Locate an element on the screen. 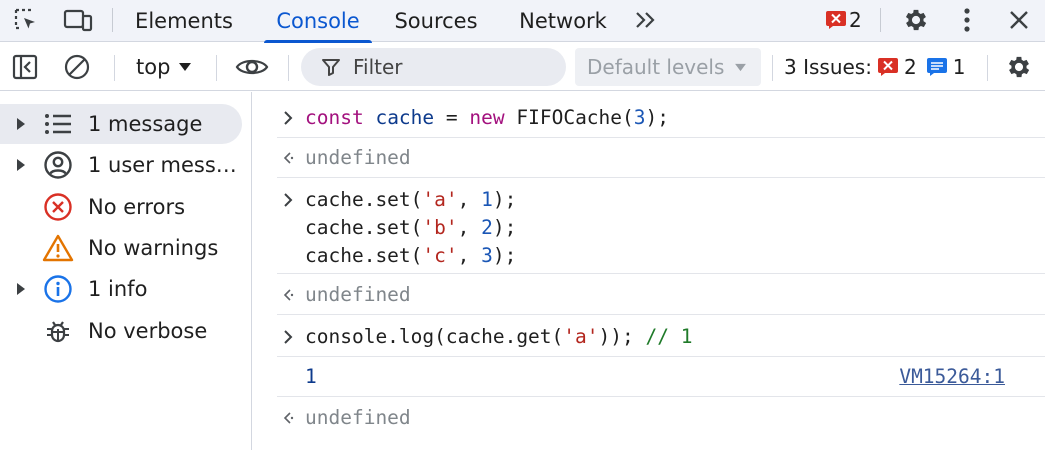 Image resolution: width=1045 pixels, height=450 pixels. devtools-tabbar: Elements Console Sources Network 2 is located at coordinates (522, 21).